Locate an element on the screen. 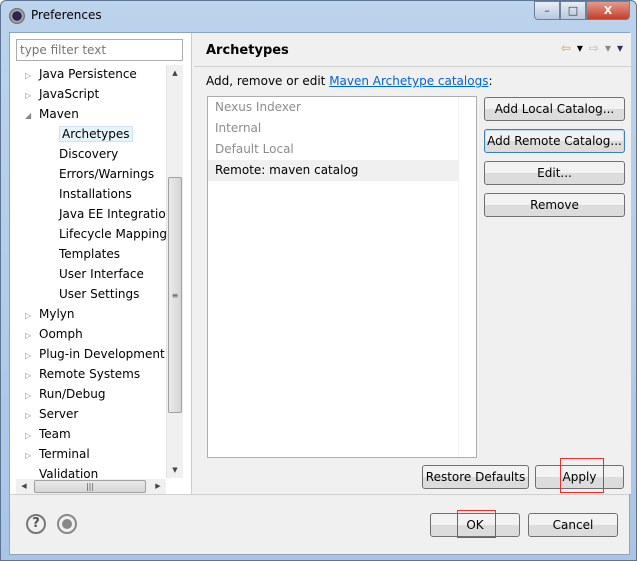 This screenshot has height=561, width=637. tree-item-label: Installations is located at coordinates (95, 194).